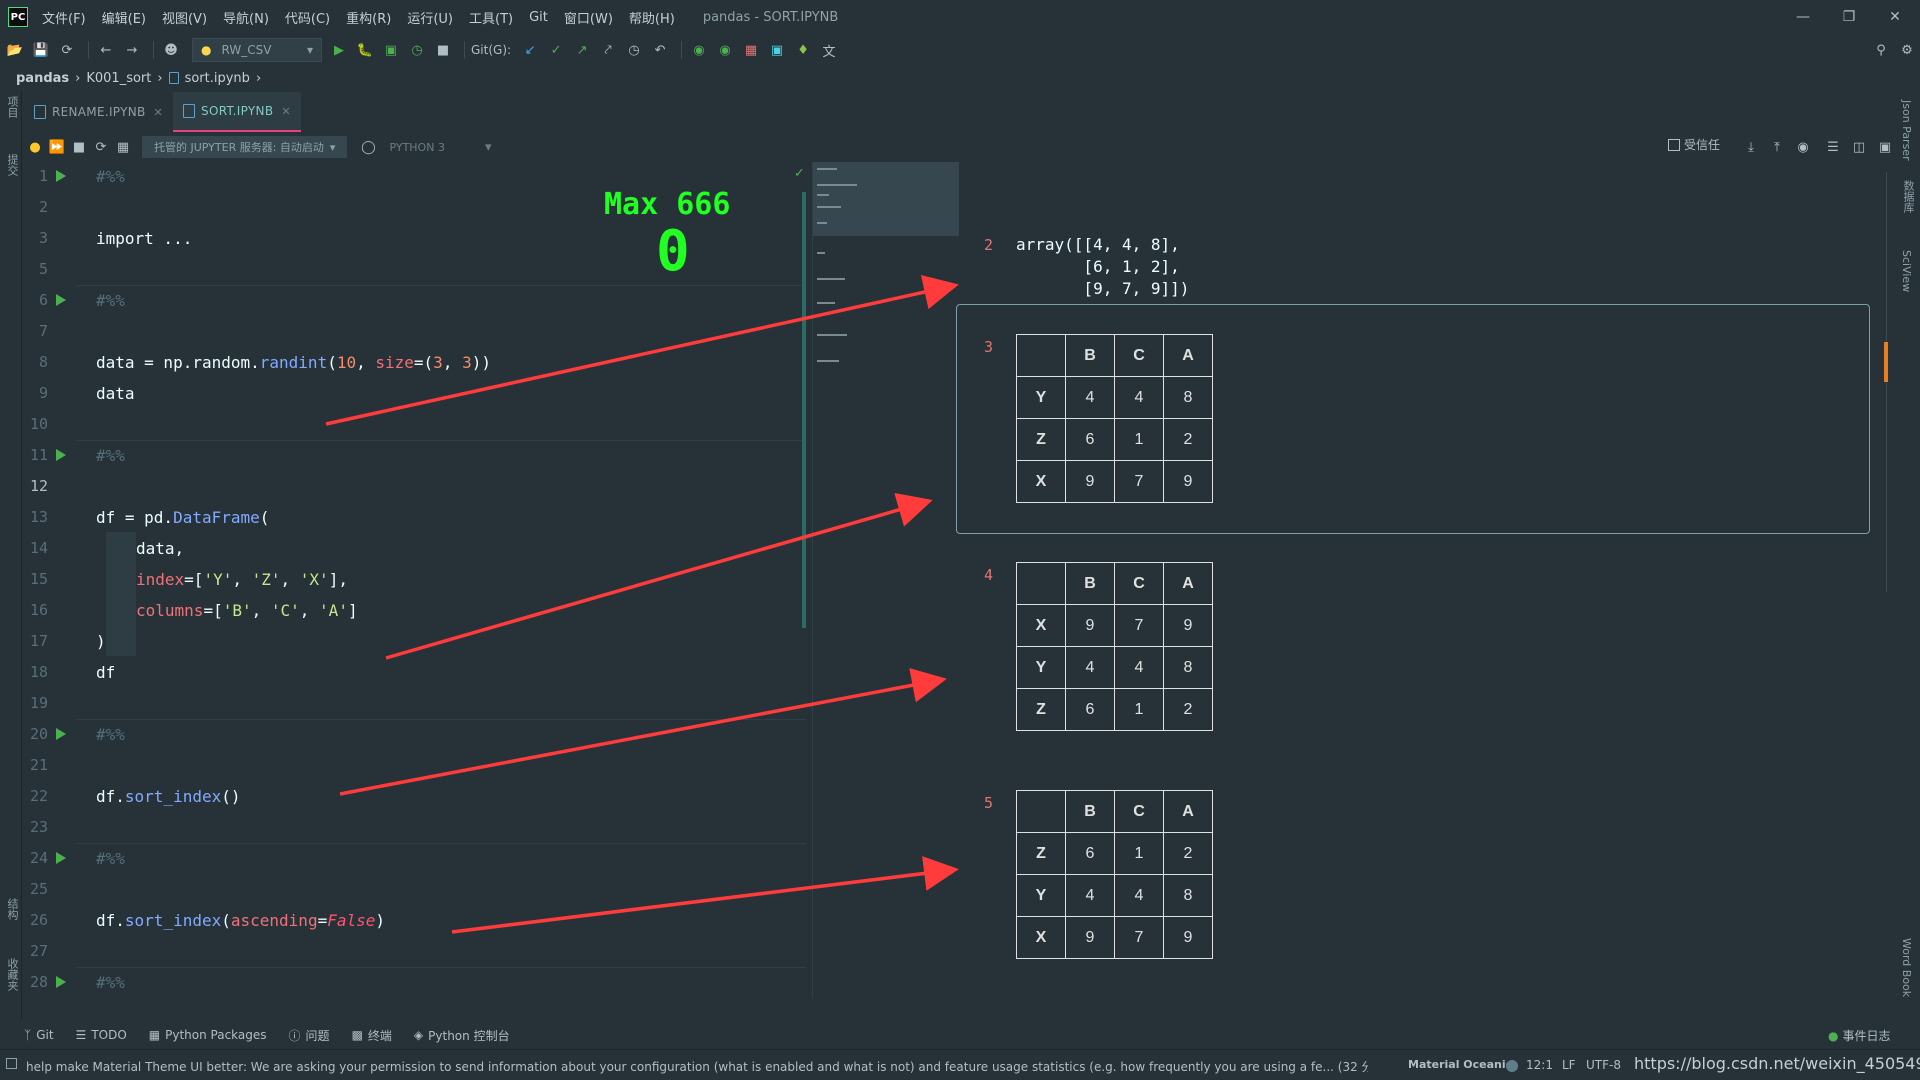 This screenshot has width=1920, height=1080. I want to click on problems-tool-button: ⓘ 问题, so click(309, 1035).